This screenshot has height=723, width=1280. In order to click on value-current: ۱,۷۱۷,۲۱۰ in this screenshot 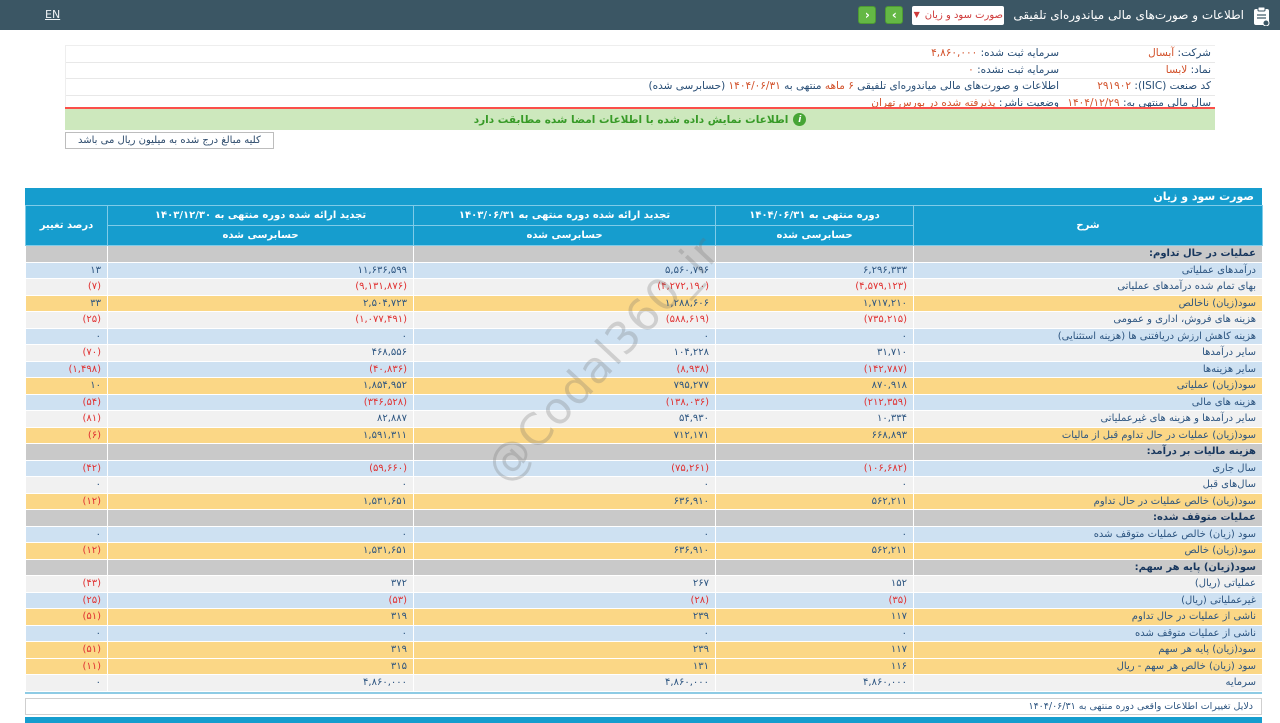, I will do `click(814, 303)`.